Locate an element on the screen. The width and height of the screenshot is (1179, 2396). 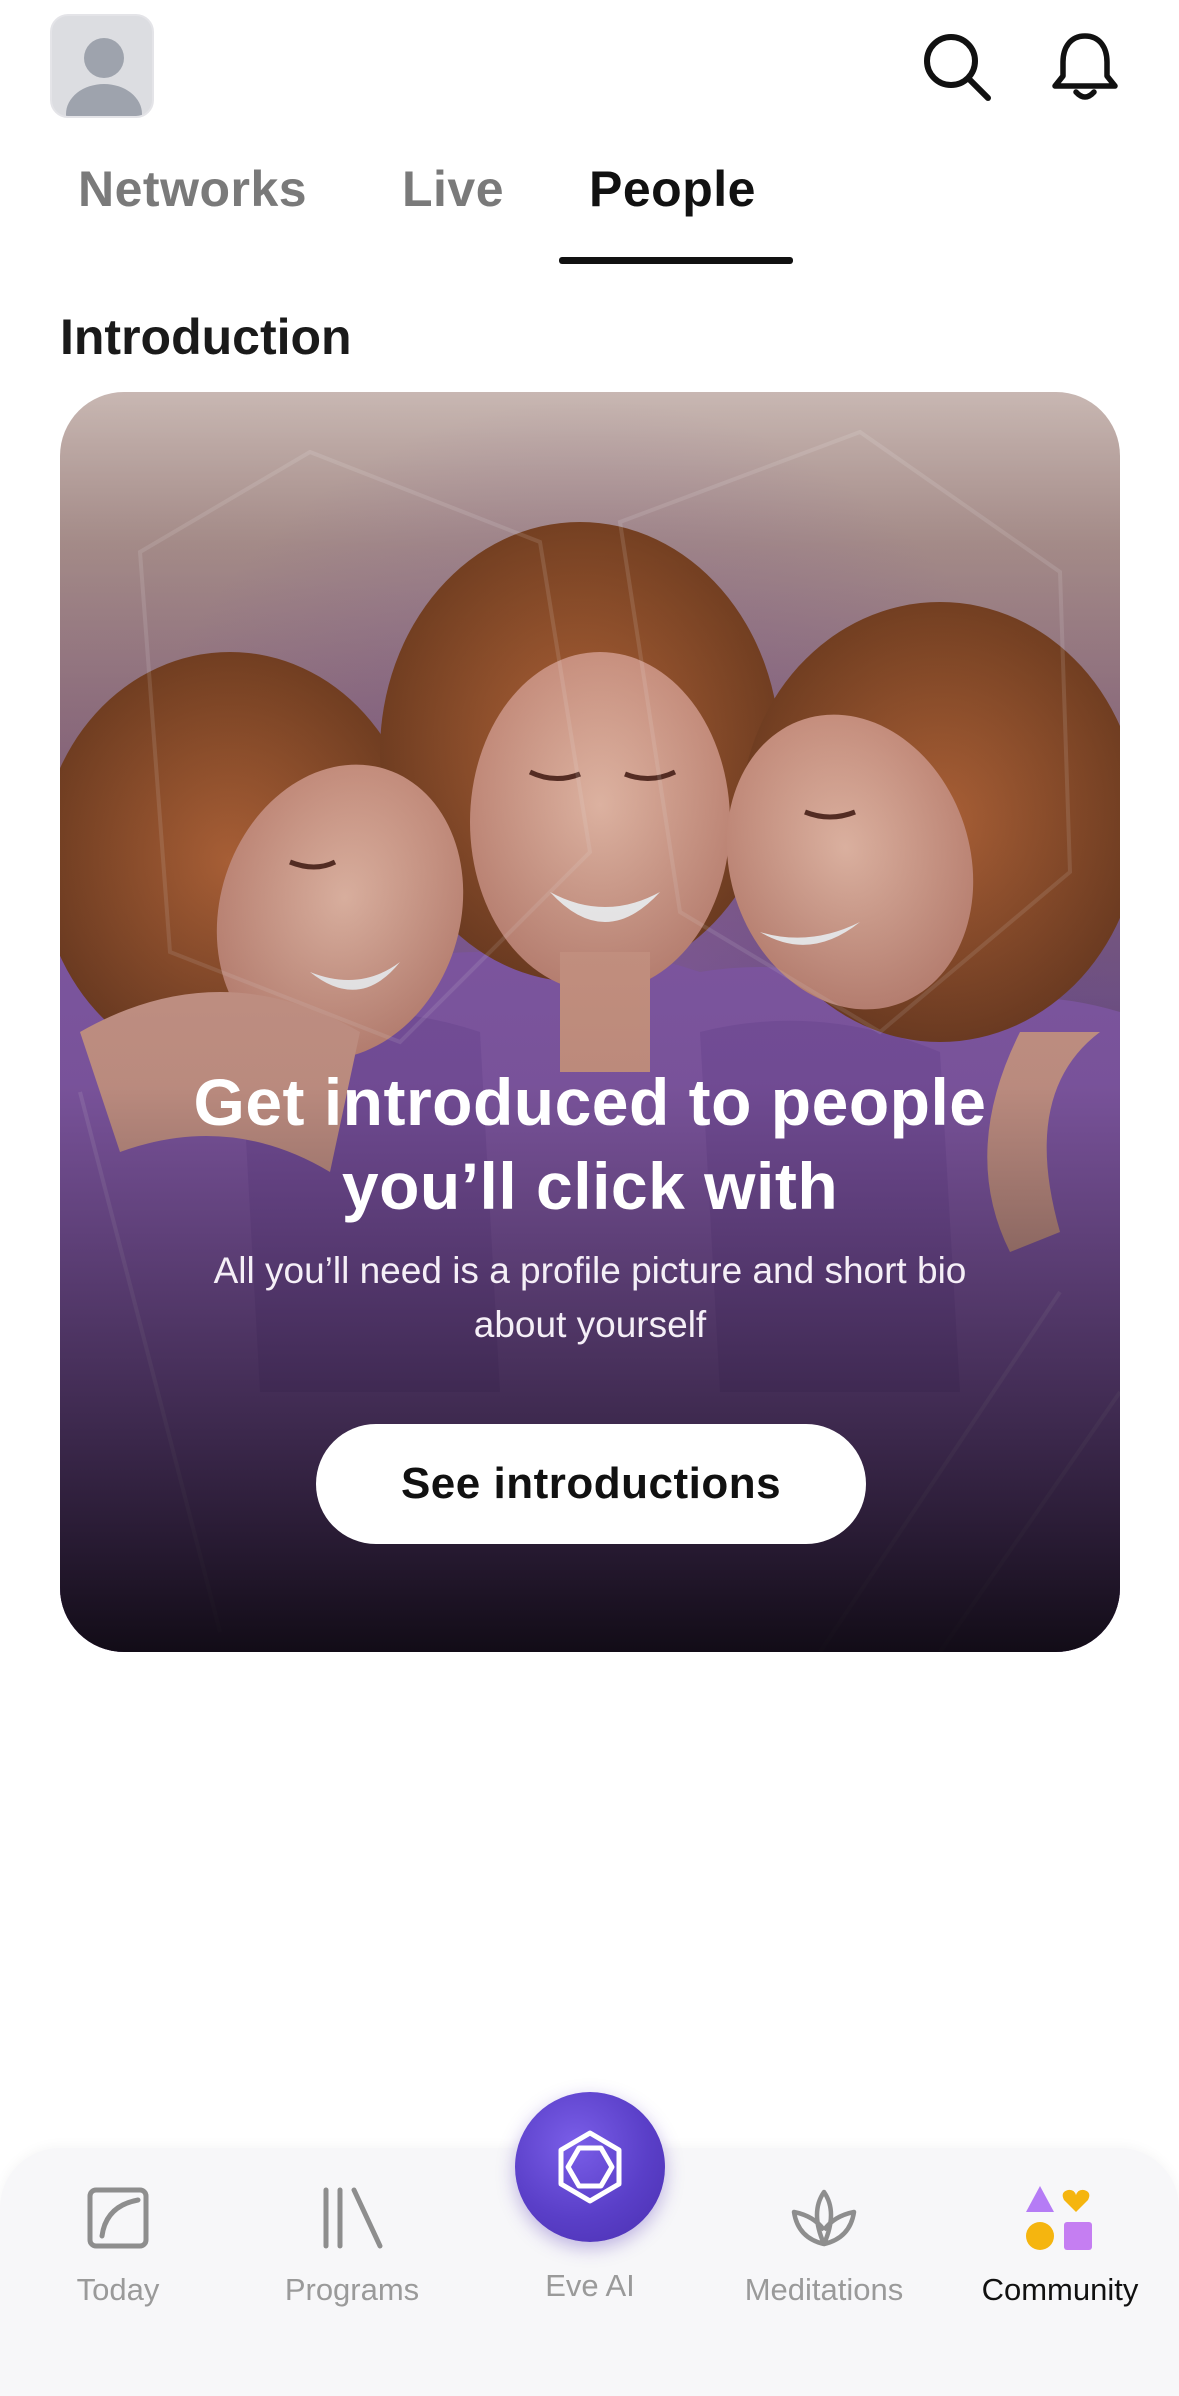
nav-item-today: Today is located at coordinates (118, 2243).